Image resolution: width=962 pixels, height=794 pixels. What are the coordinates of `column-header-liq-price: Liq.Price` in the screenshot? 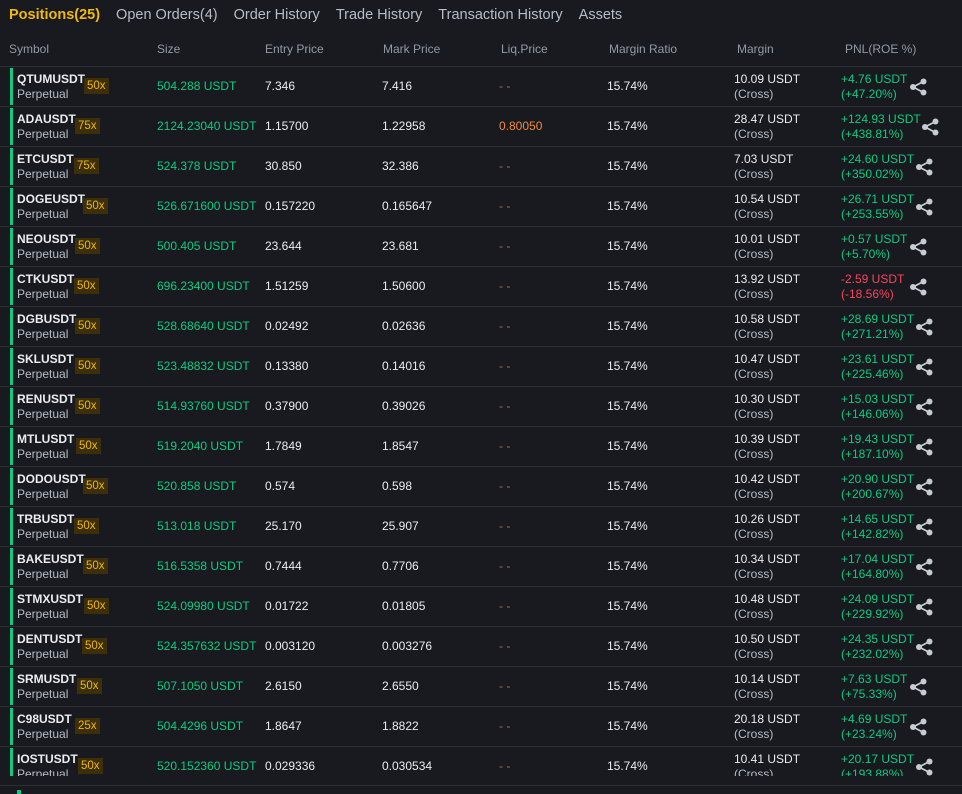 It's located at (524, 49).